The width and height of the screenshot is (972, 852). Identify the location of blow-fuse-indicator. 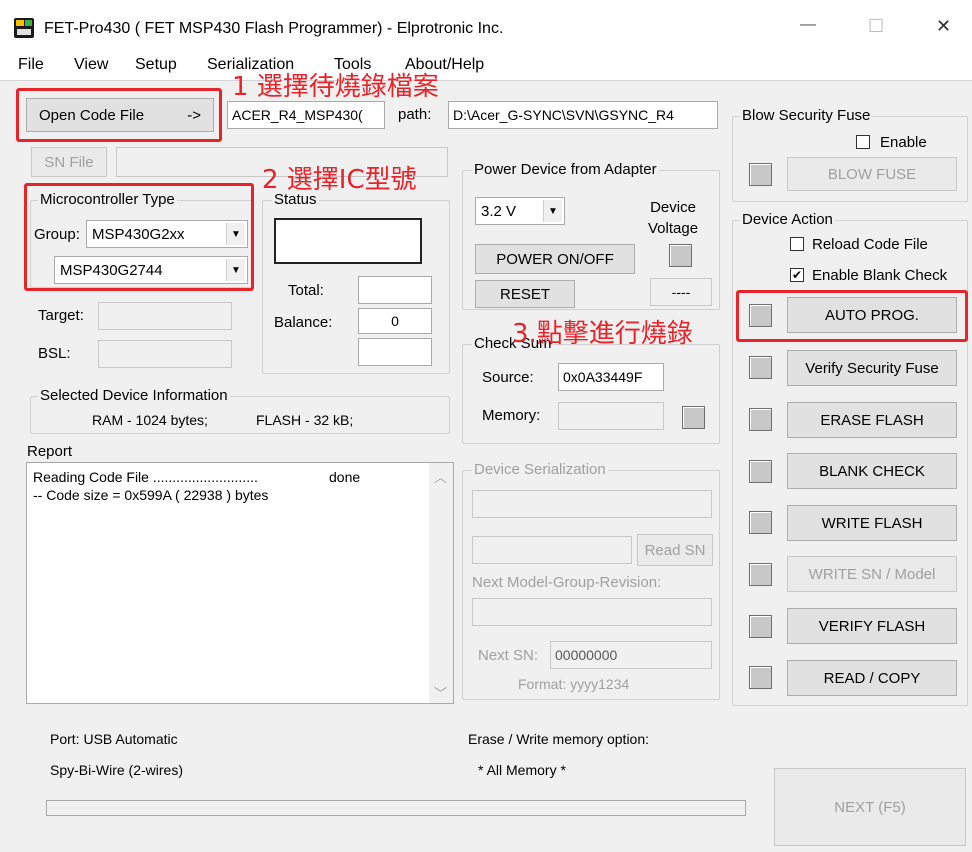
(760, 174).